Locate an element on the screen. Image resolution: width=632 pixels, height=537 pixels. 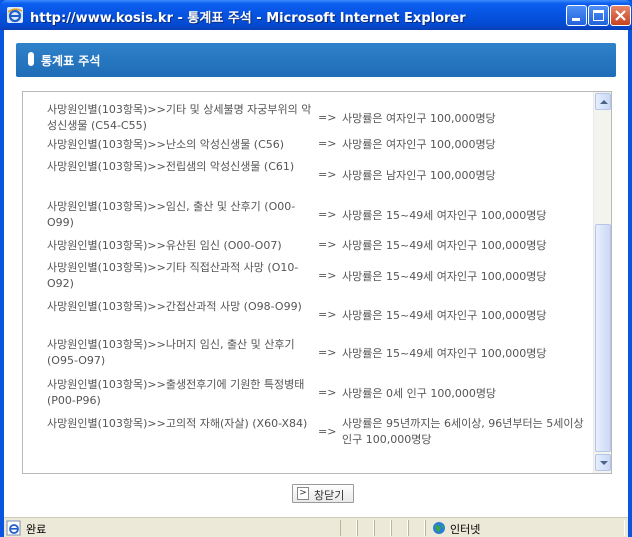
note-category: 사망원인별(103항목)>>기타 직접산과적 사망 (O10-O92) is located at coordinates (173, 275).